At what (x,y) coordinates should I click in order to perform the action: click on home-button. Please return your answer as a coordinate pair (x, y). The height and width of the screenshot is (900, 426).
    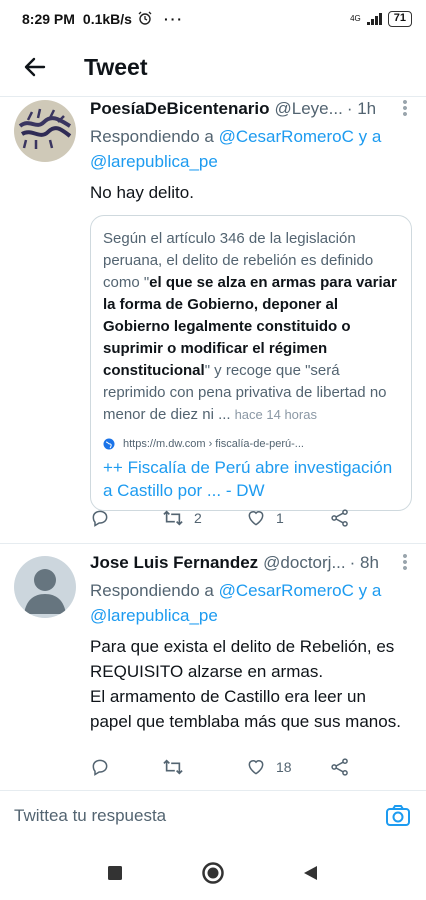
    Looking at the image, I should click on (213, 873).